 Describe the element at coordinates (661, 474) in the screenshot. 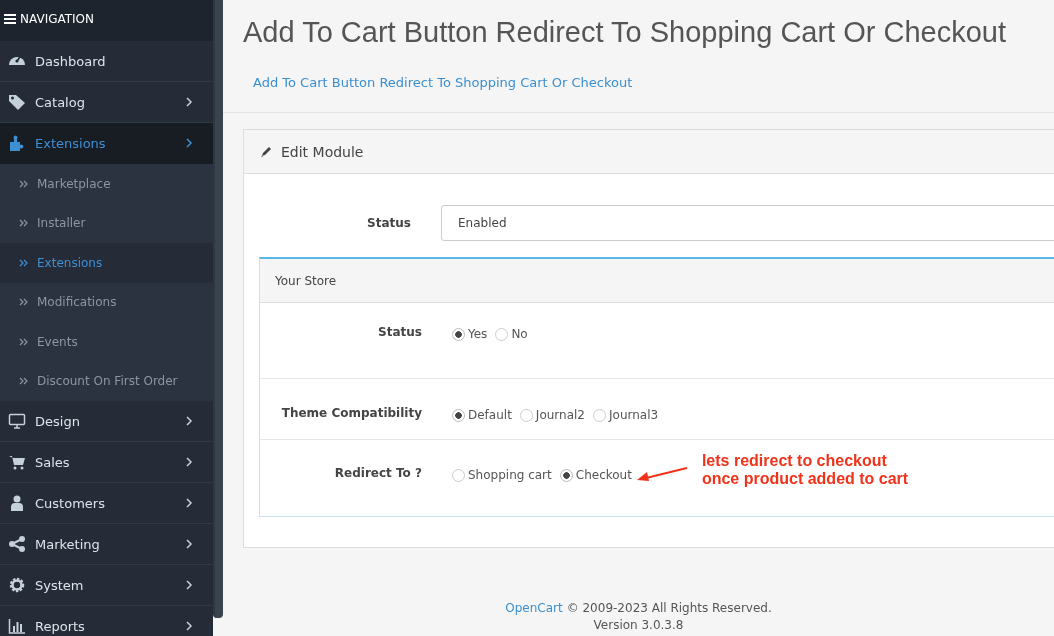

I see `annotation-arrow` at that location.